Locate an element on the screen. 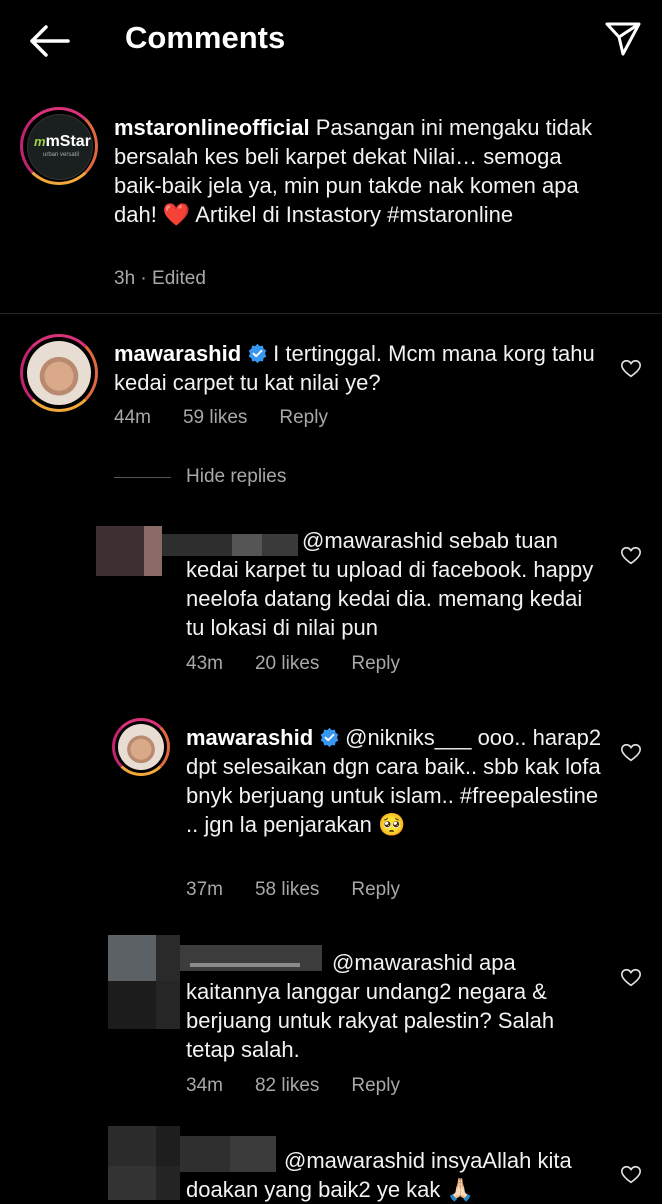  reply-meta: 43m 20 likes Reply is located at coordinates (309, 664).